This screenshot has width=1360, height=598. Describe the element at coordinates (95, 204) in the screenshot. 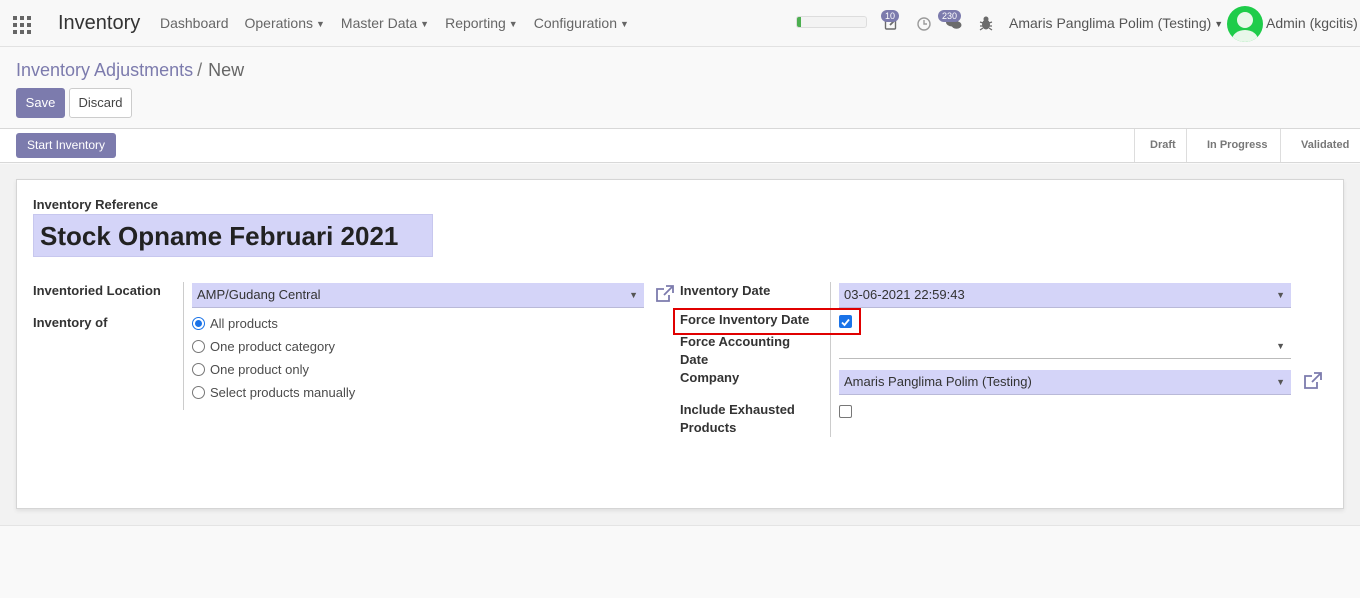

I see `reference-label: Inventory Reference` at that location.